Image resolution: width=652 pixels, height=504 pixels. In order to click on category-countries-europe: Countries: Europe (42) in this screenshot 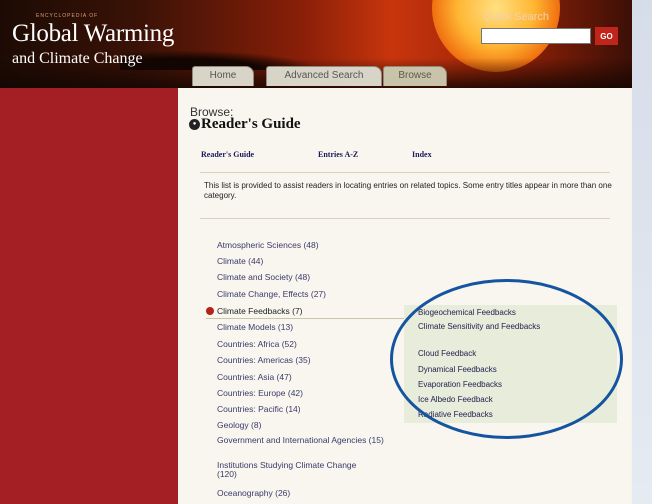, I will do `click(260, 393)`.